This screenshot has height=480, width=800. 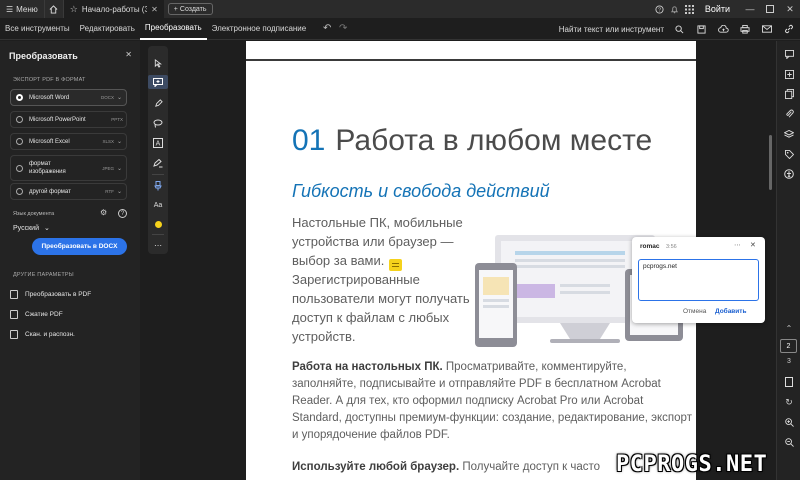 What do you see at coordinates (788, 134) in the screenshot?
I see `layers-panel-icon` at bounding box center [788, 134].